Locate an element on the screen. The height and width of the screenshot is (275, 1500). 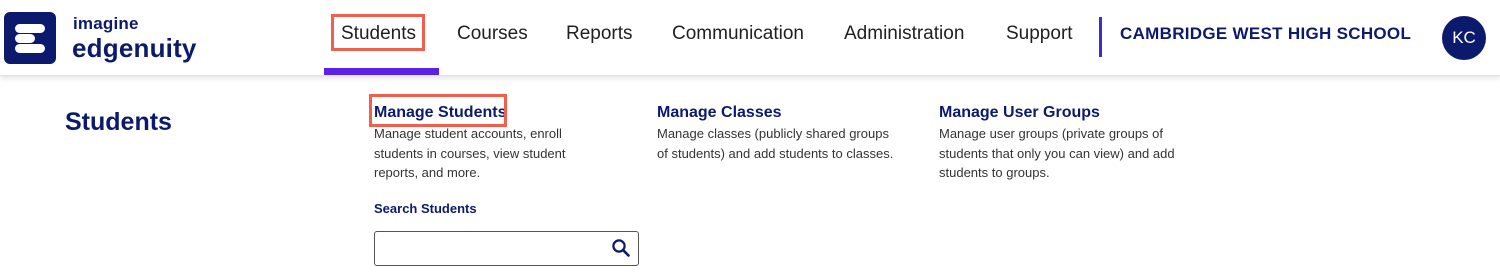
manage-classes-link: Manage Classes is located at coordinates (719, 113).